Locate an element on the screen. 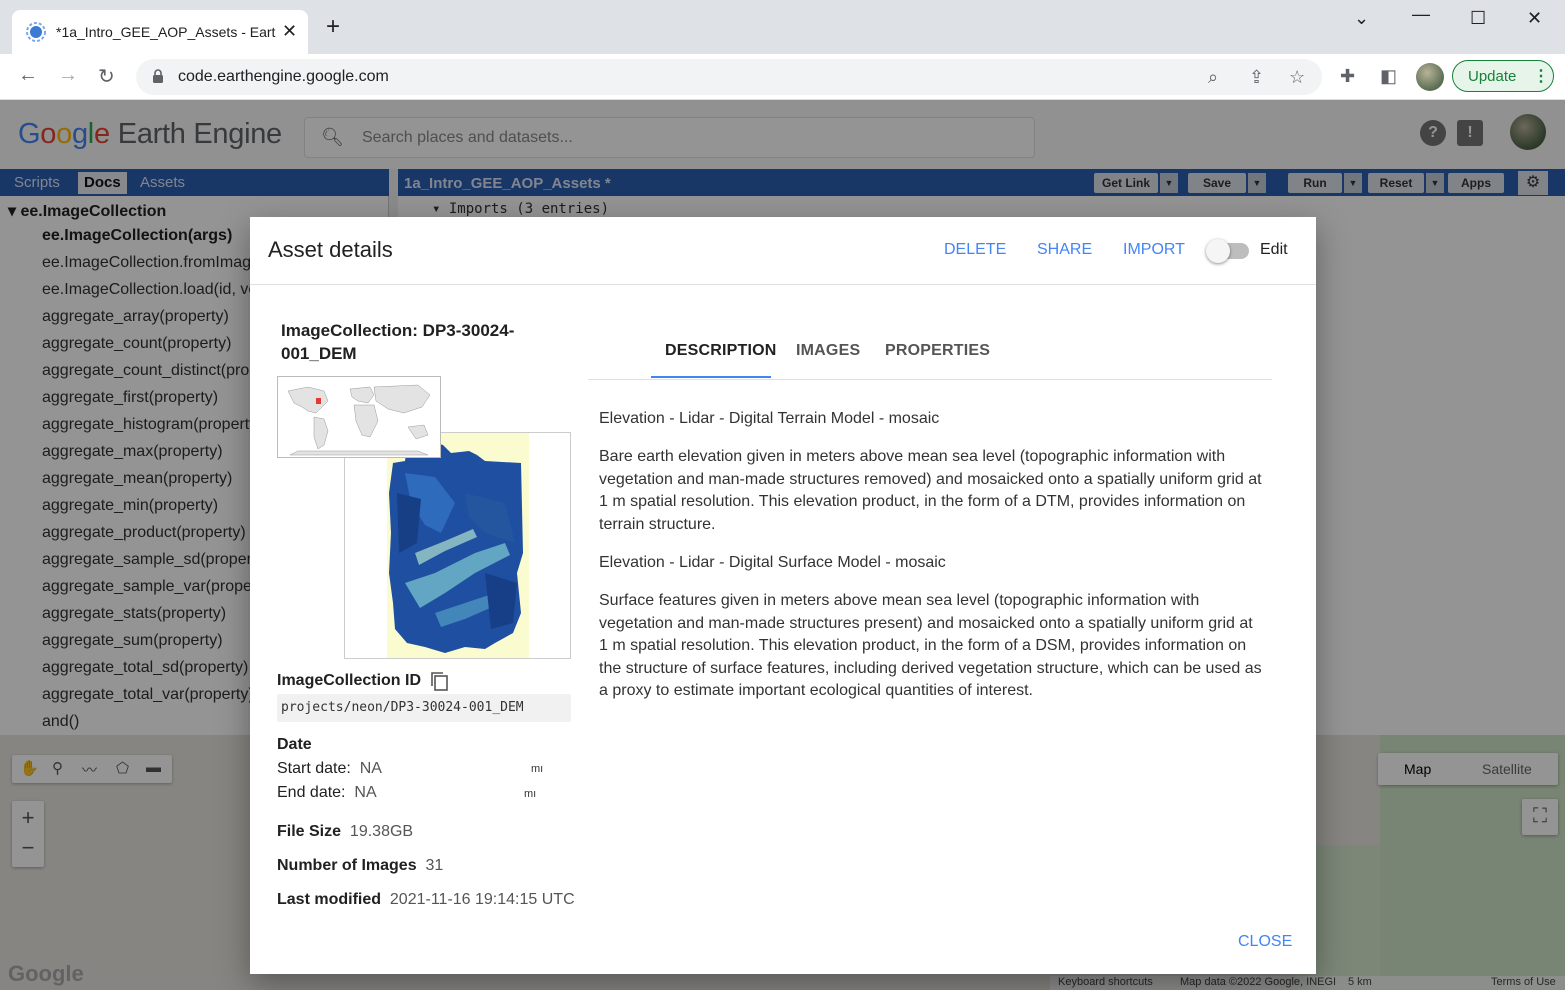  maximize-icon: ☐ is located at coordinates (1478, 18).